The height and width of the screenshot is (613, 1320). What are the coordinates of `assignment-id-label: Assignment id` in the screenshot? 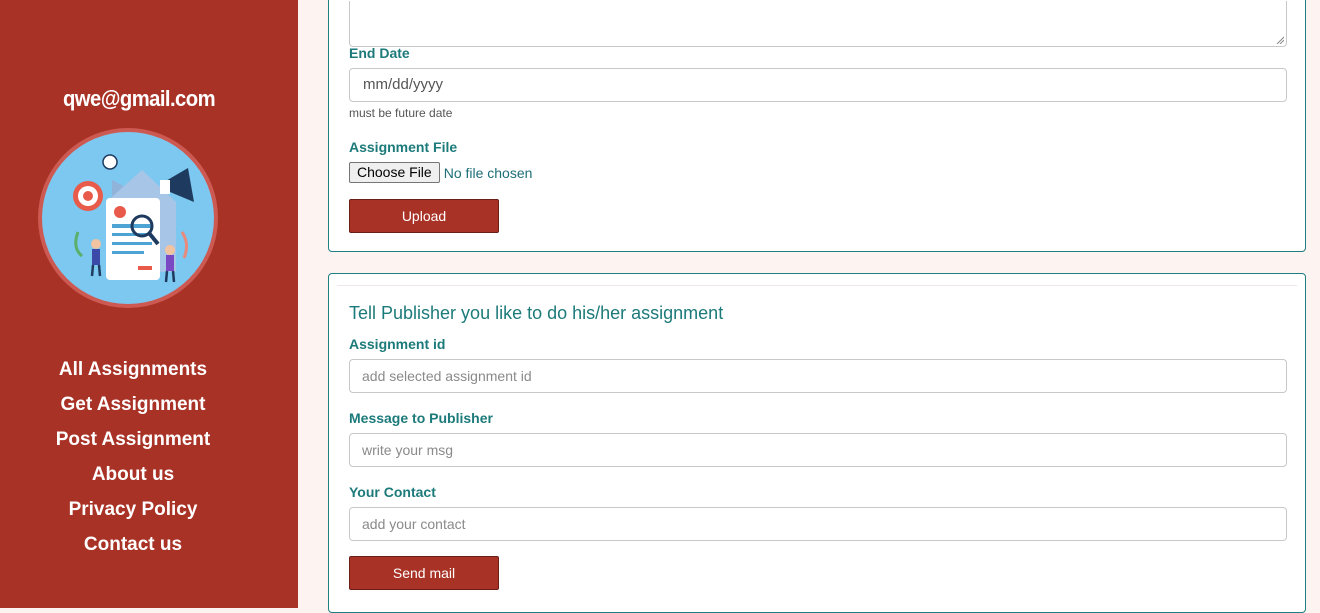 It's located at (397, 344).